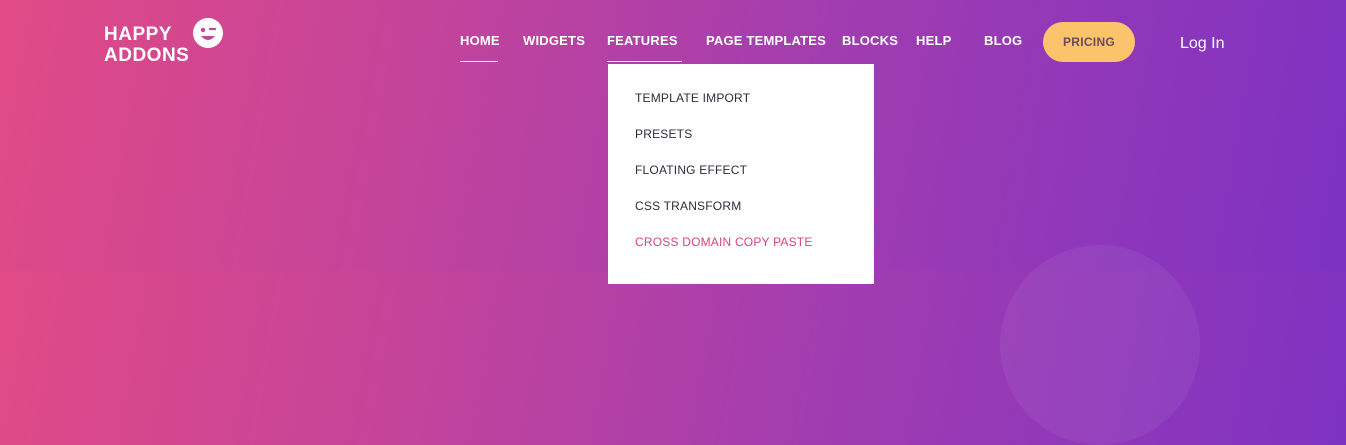 The height and width of the screenshot is (445, 1346). I want to click on home-active-underline, so click(479, 61).